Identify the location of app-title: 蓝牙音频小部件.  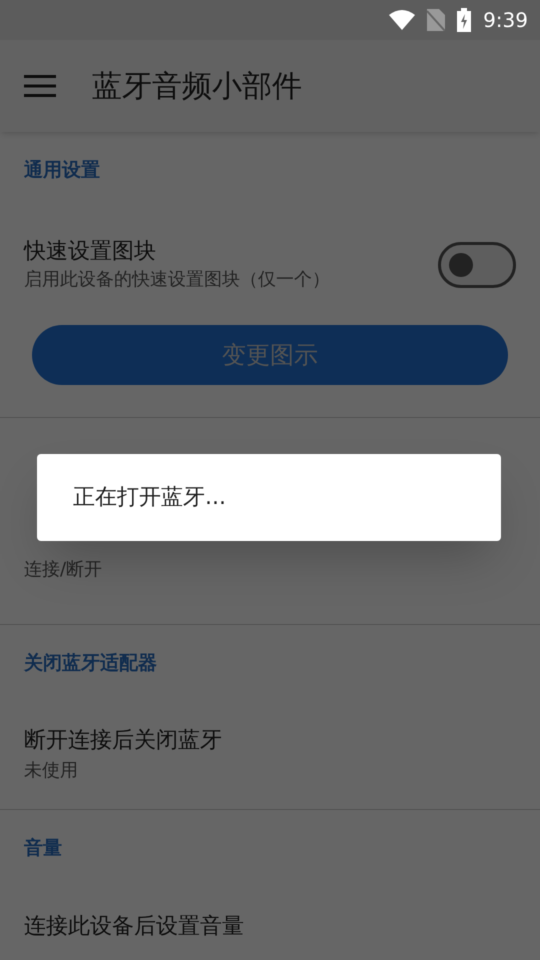
(197, 87).